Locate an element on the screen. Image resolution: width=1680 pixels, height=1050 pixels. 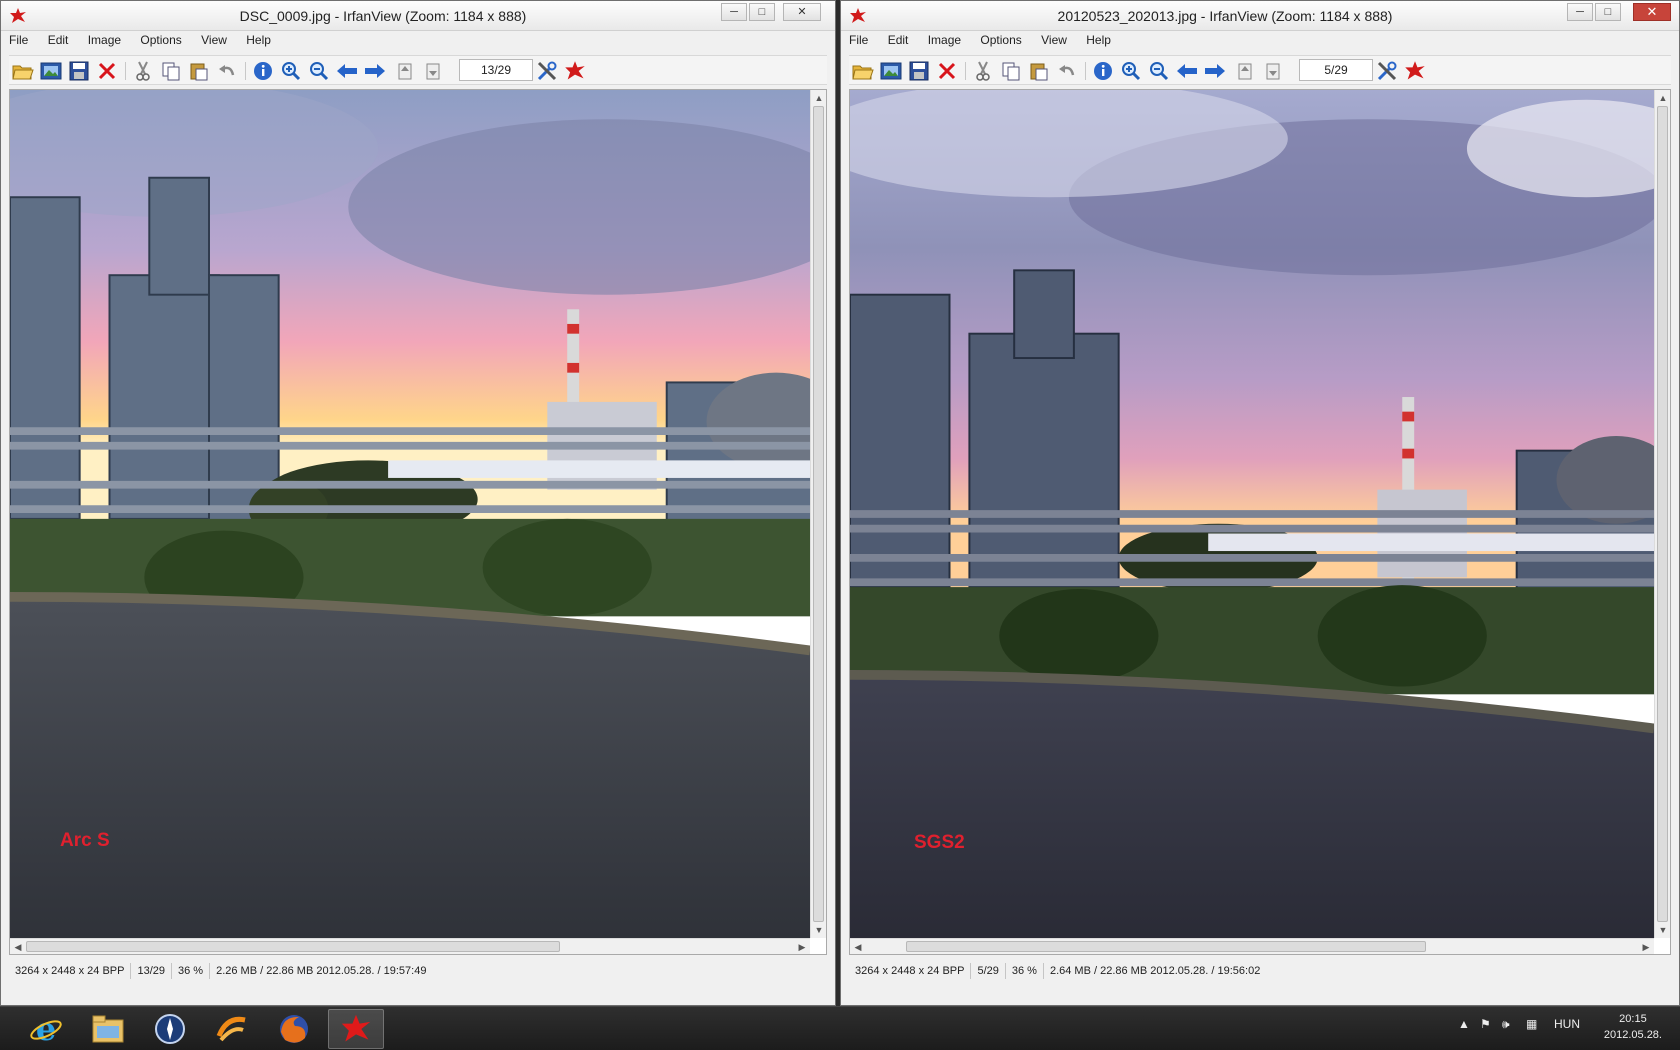
status-zoom: 36 % is located at coordinates (1025, 971).